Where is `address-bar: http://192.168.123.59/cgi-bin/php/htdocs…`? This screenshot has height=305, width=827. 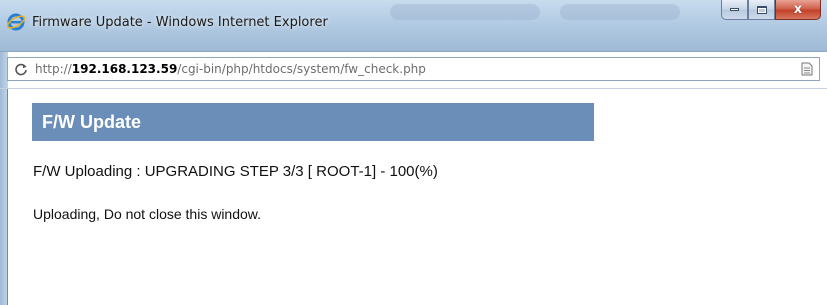 address-bar: http://192.168.123.59/cgi-bin/php/htdocs… is located at coordinates (413, 69).